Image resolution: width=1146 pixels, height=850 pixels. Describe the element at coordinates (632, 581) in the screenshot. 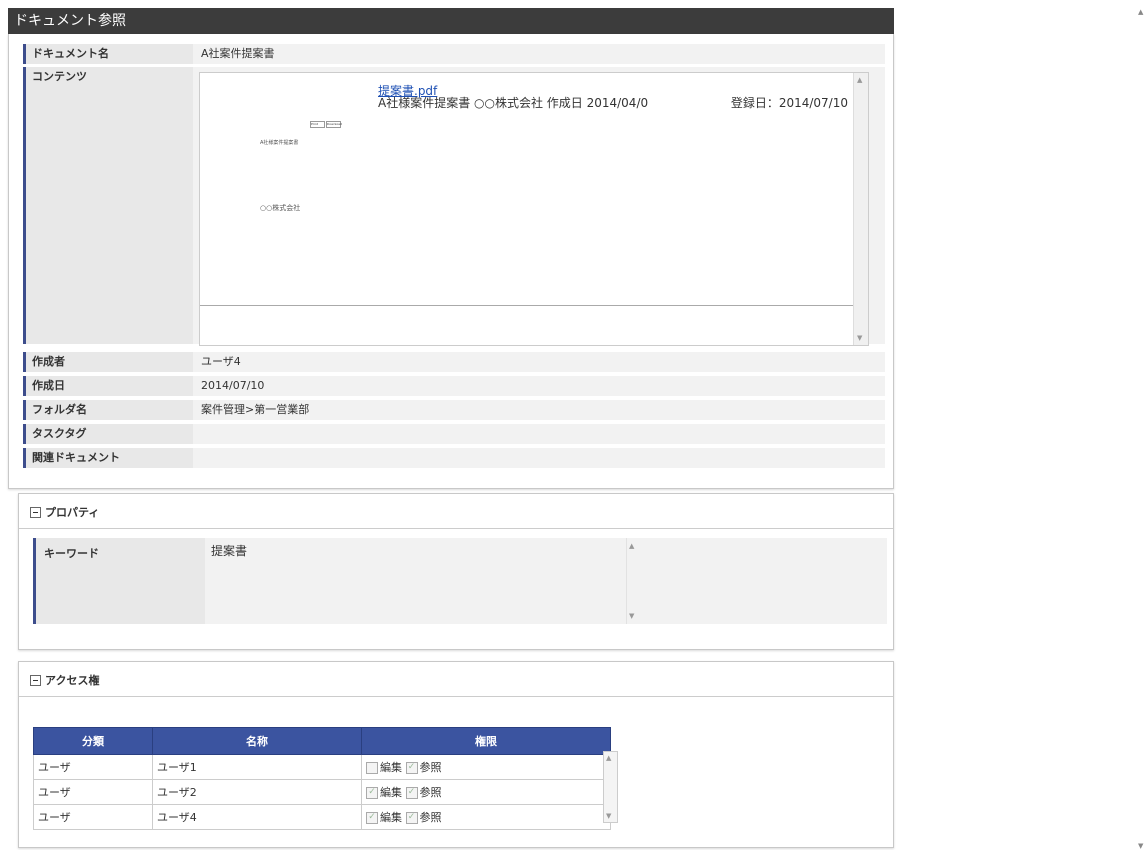

I see `keyword-scrollbar: ▲ ▼` at that location.